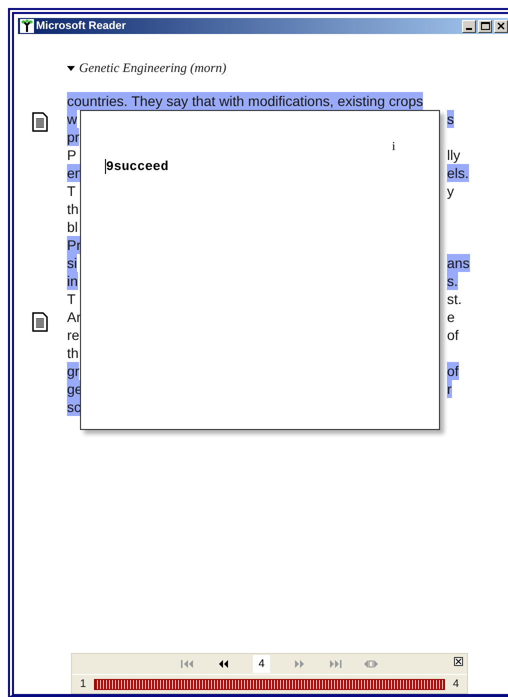  What do you see at coordinates (450, 191) in the screenshot?
I see `text-line: y` at bounding box center [450, 191].